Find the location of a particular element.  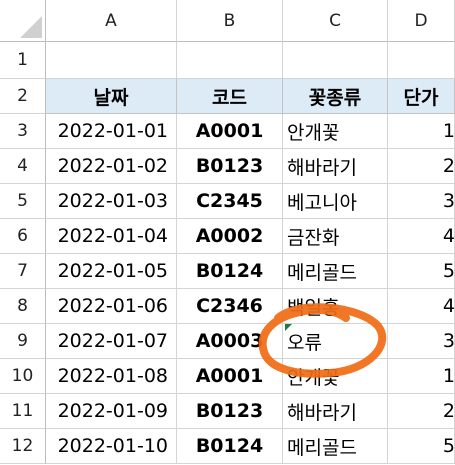

cell-date: 2022-01-07 is located at coordinates (111, 341).